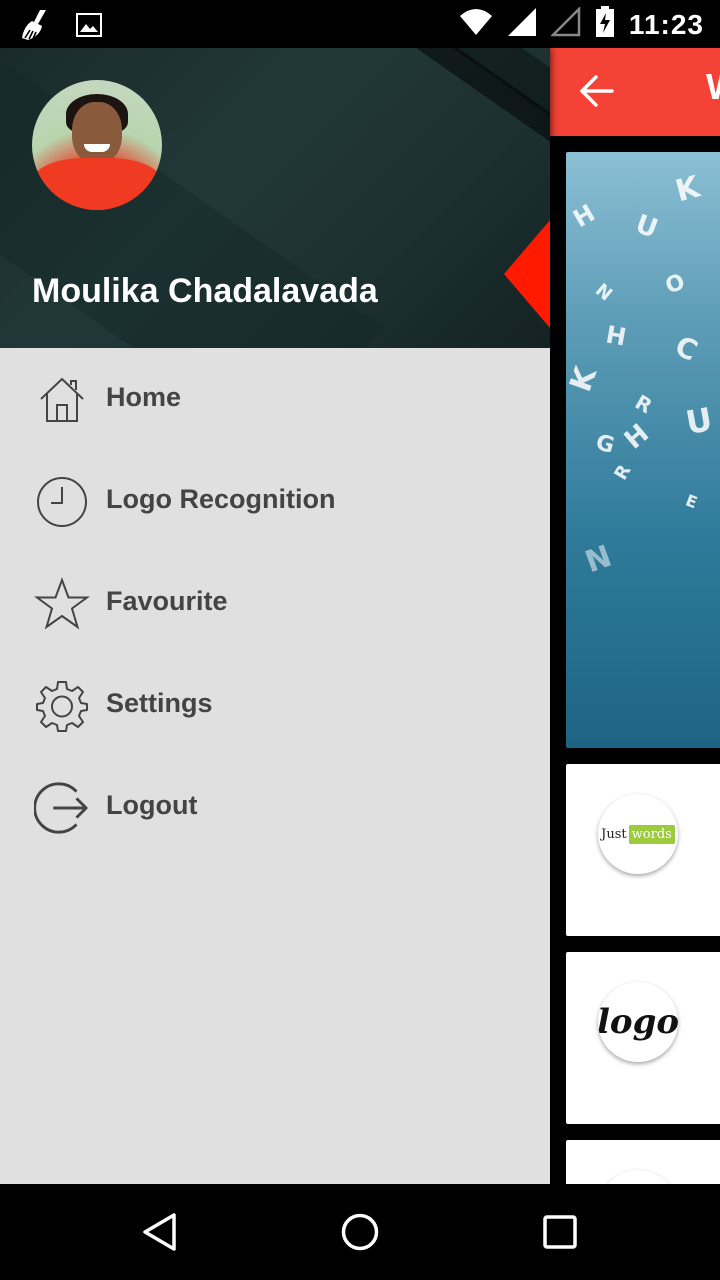 The height and width of the screenshot is (1280, 720). Describe the element at coordinates (643, 450) in the screenshot. I see `hero-image: H U K N O H C K R U H G R E N` at that location.